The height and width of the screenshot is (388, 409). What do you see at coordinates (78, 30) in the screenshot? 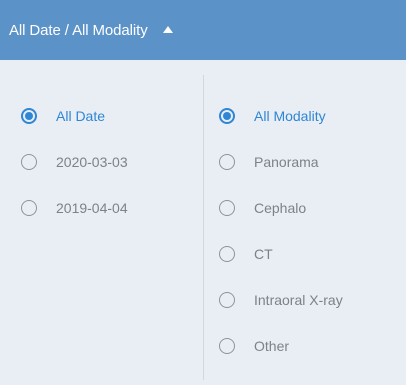
I see `filter-dropdown-title: All Date / All Modality` at bounding box center [78, 30].